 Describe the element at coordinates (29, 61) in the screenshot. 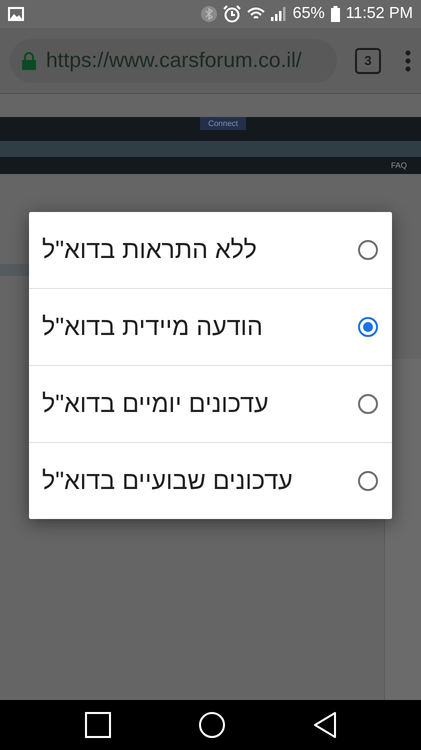

I see `lock-icon` at that location.